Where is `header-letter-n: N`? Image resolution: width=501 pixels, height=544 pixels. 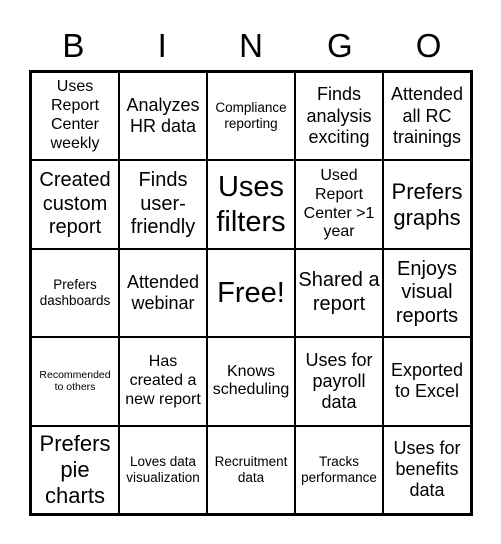 header-letter-n: N is located at coordinates (251, 45).